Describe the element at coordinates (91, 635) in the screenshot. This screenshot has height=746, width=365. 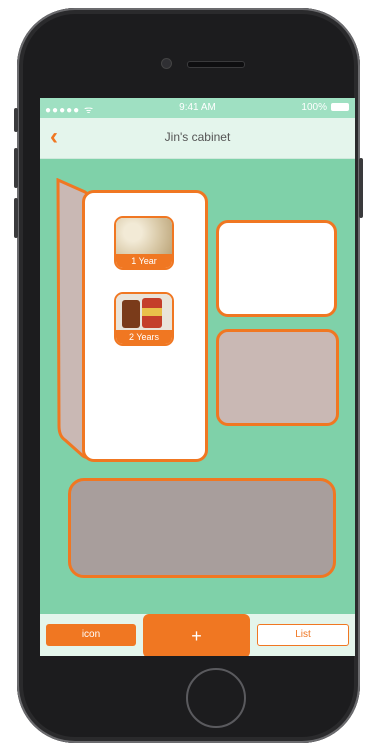
I see `icon-view-button: icon` at that location.